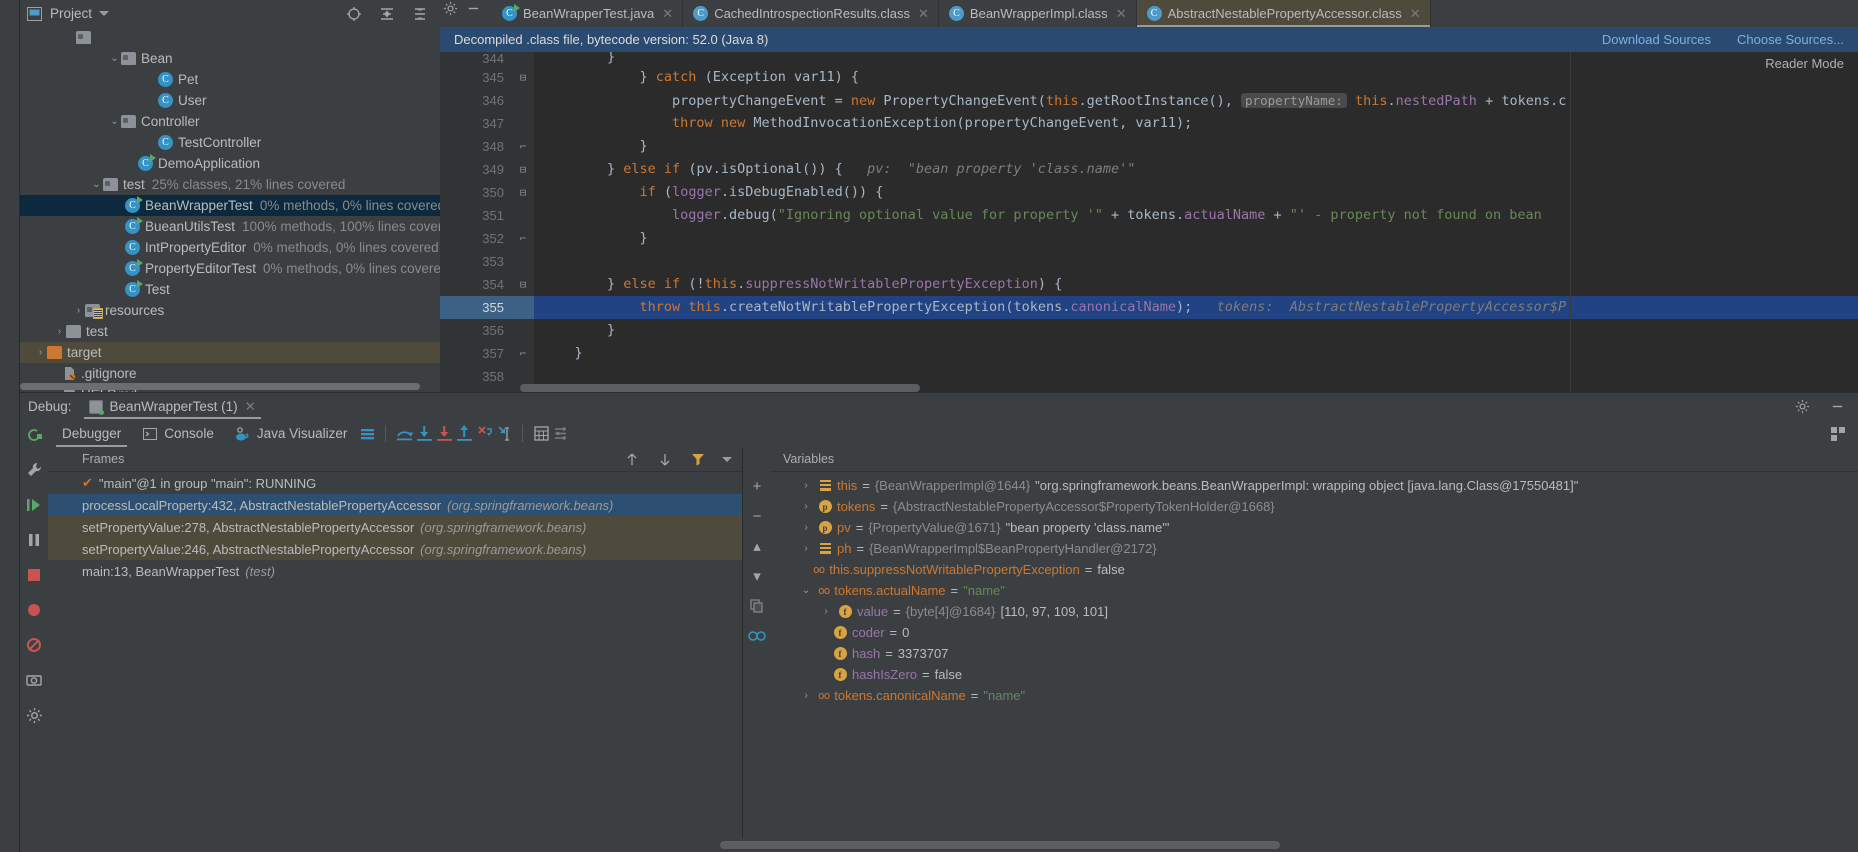  Describe the element at coordinates (1038, 13) in the screenshot. I see `editor-tab-2: C BeanWrapperImpl.class ✕` at that location.